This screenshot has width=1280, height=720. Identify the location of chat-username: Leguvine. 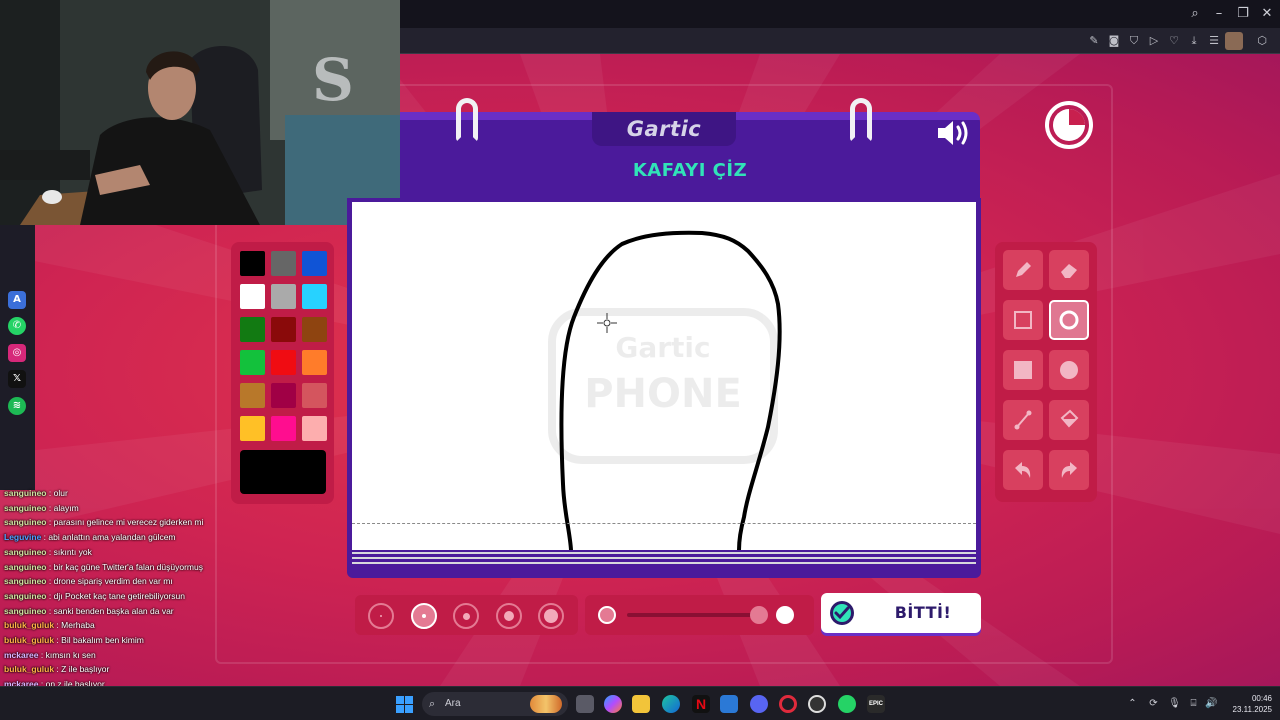
(22, 537).